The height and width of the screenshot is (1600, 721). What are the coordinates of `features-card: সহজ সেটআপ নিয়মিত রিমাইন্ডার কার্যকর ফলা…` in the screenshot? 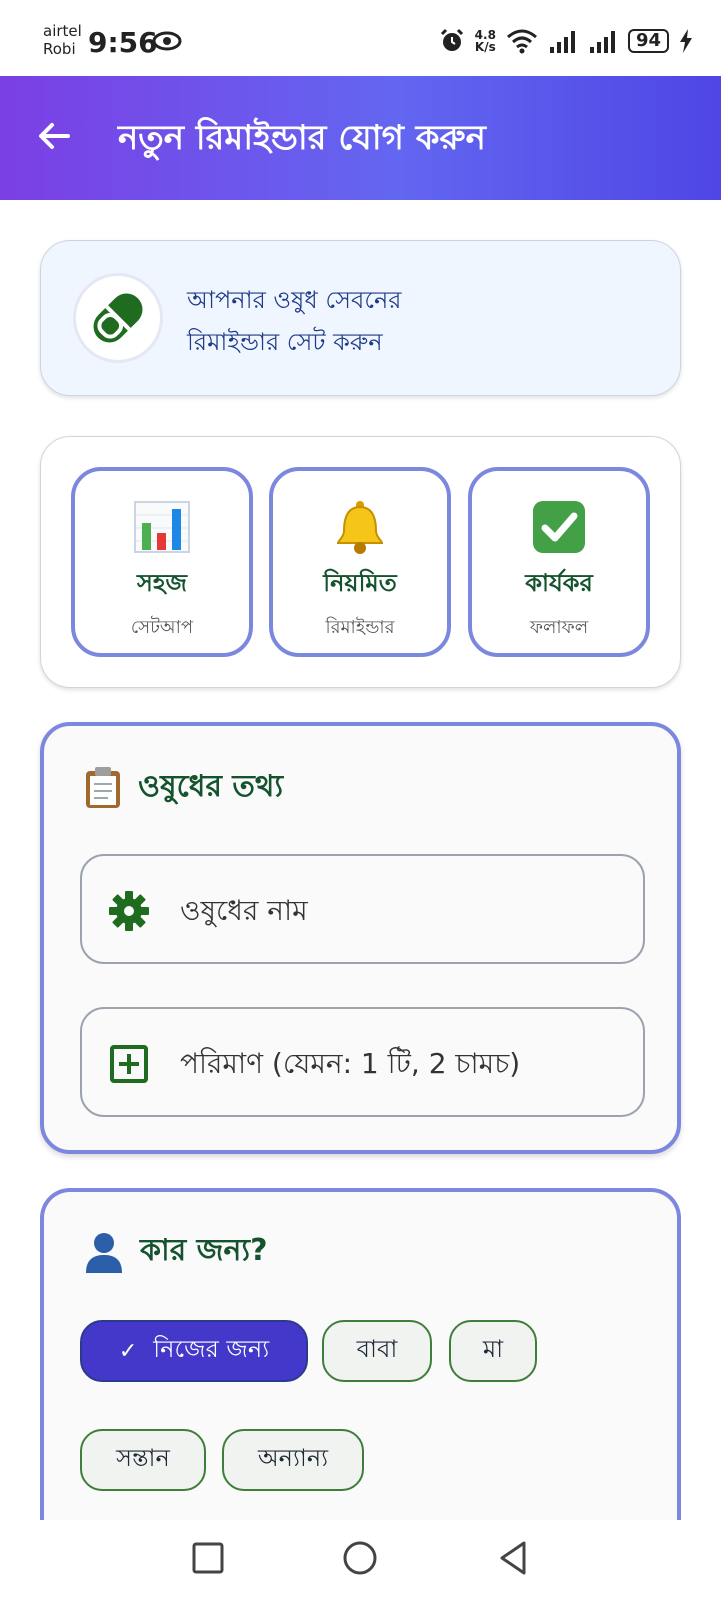 It's located at (360, 562).